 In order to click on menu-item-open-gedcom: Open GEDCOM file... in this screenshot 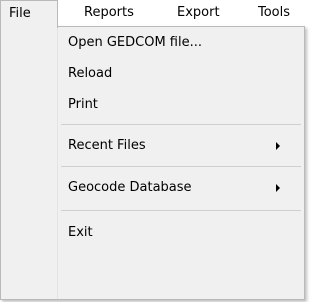, I will do `click(152, 43)`.